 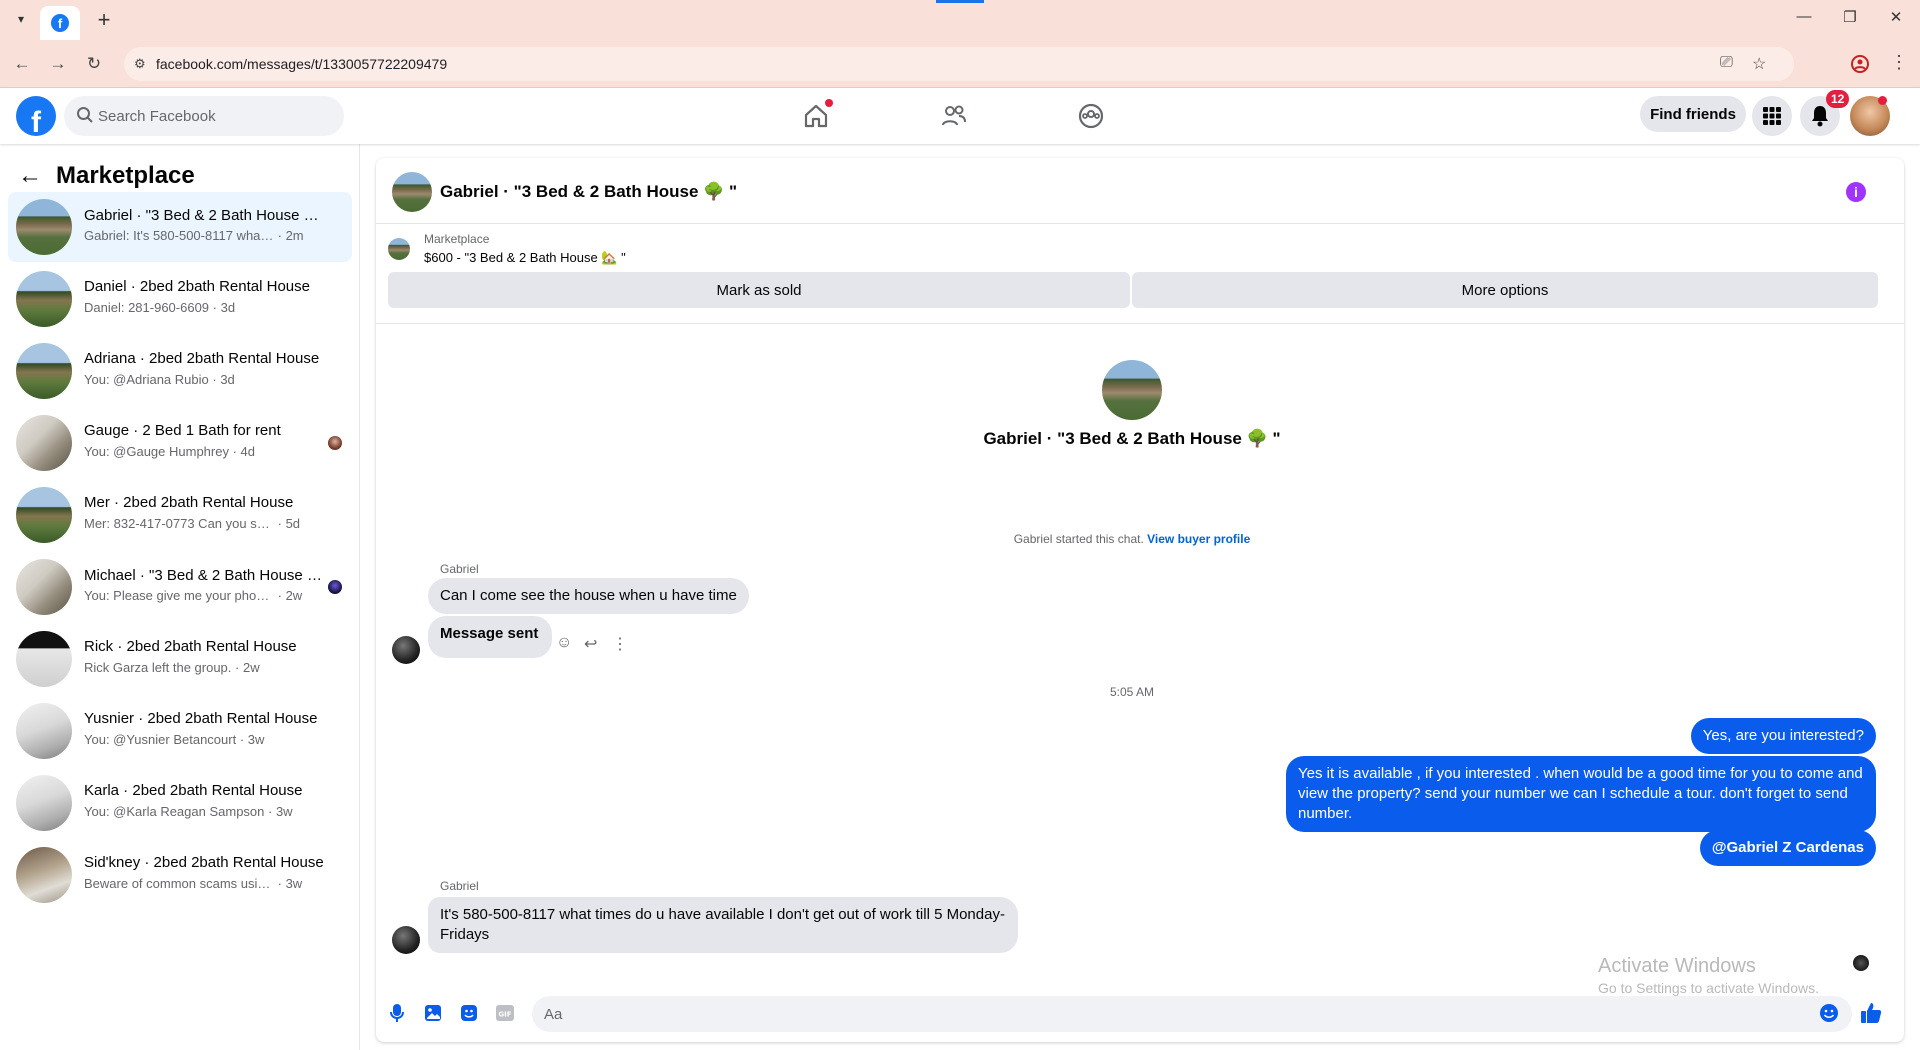 I want to click on outgoing-mention-message: @Gabriel Z Cardenas, so click(x=1787, y=848).